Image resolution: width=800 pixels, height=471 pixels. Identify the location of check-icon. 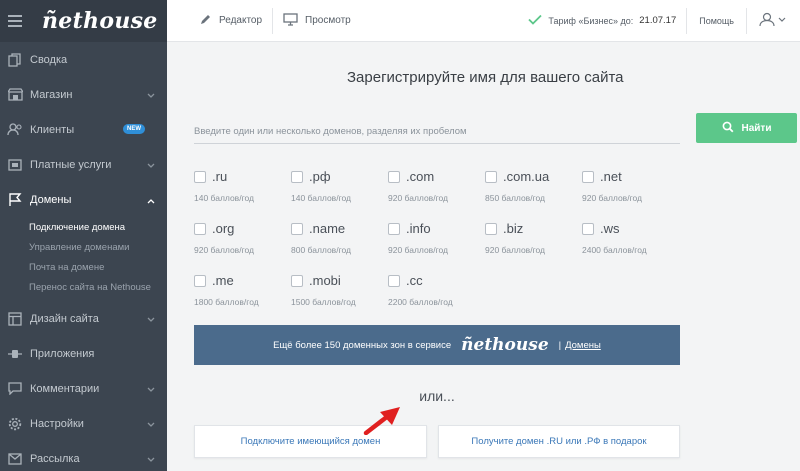
(535, 20).